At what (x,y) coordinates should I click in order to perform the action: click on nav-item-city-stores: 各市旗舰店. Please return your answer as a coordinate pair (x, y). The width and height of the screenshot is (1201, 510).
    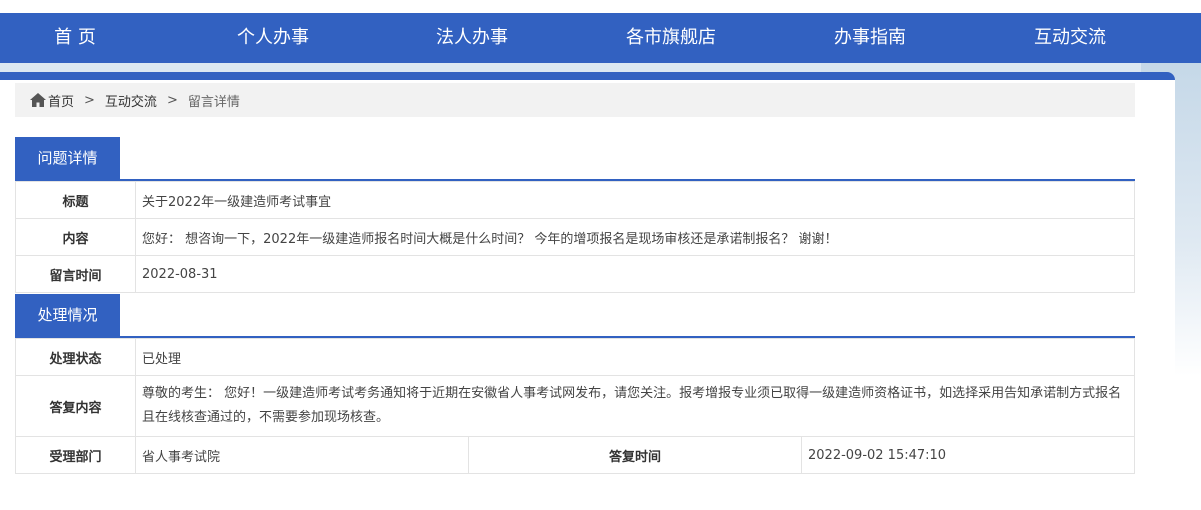
    Looking at the image, I should click on (671, 38).